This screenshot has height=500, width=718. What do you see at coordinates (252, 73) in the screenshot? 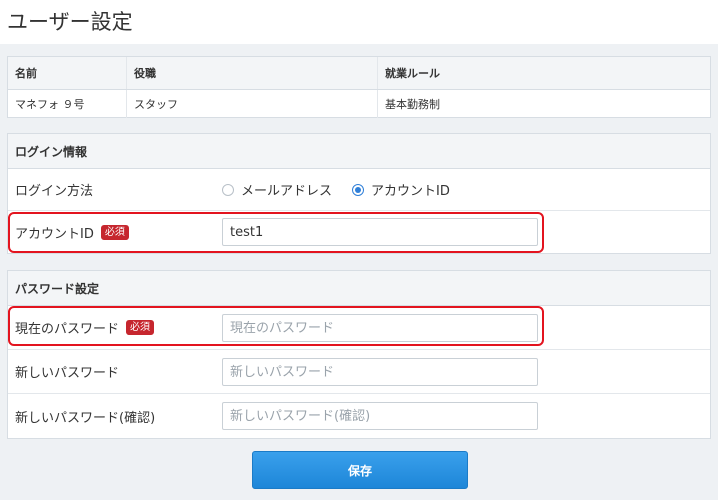
I see `header-position: 役職` at bounding box center [252, 73].